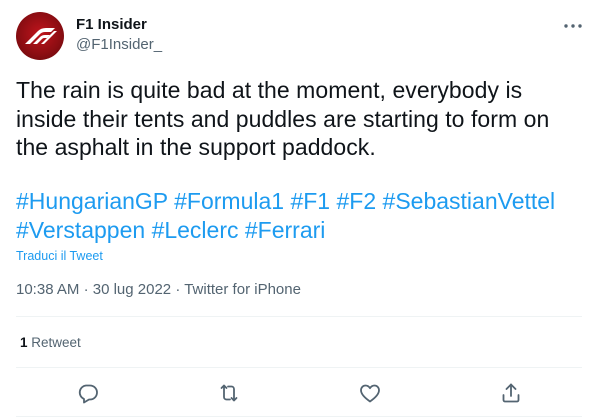  What do you see at coordinates (357, 201) in the screenshot?
I see `hashtag-link: #F2` at bounding box center [357, 201].